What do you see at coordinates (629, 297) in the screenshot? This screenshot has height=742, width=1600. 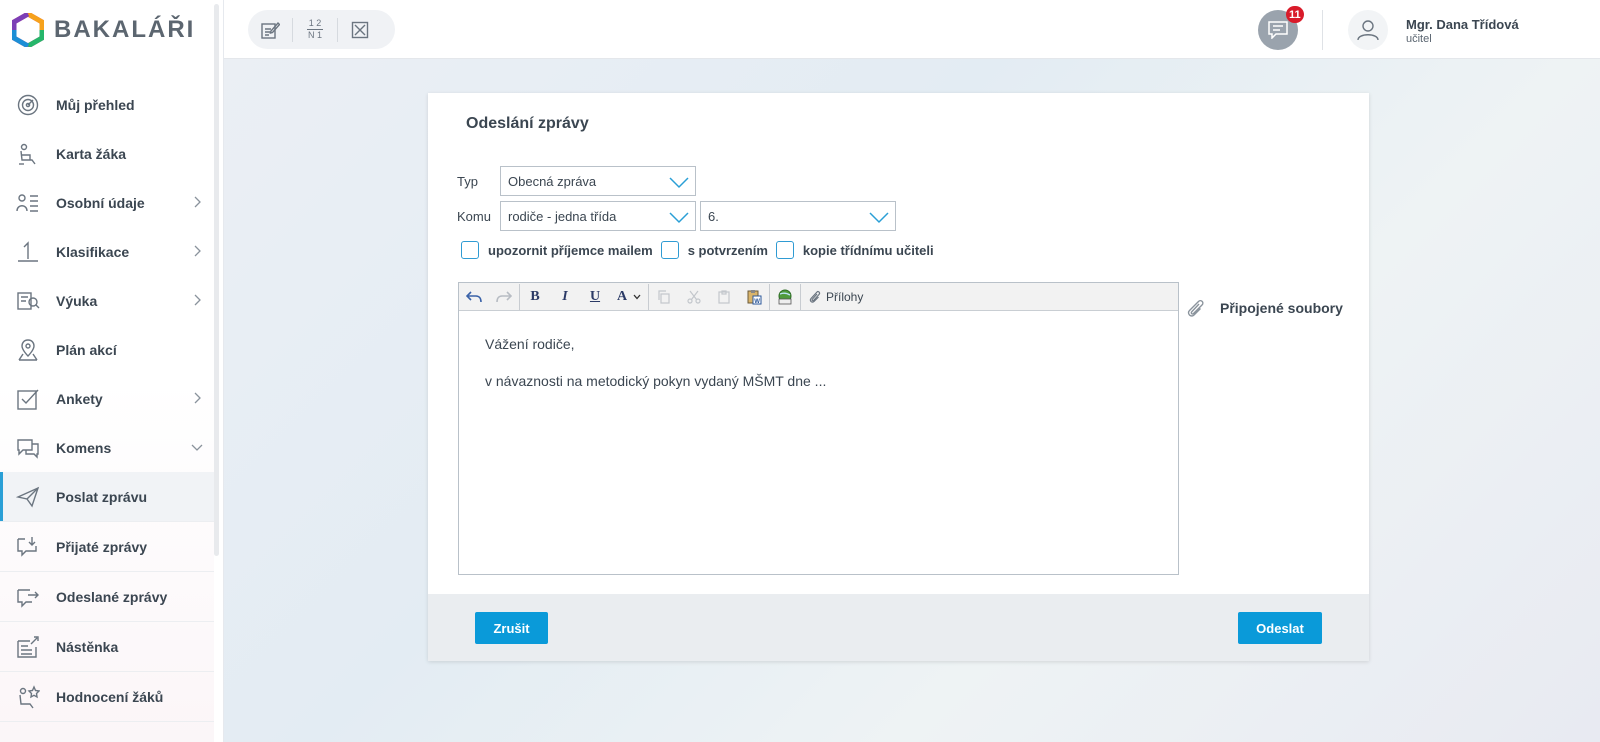 I see `font-color-button: A` at bounding box center [629, 297].